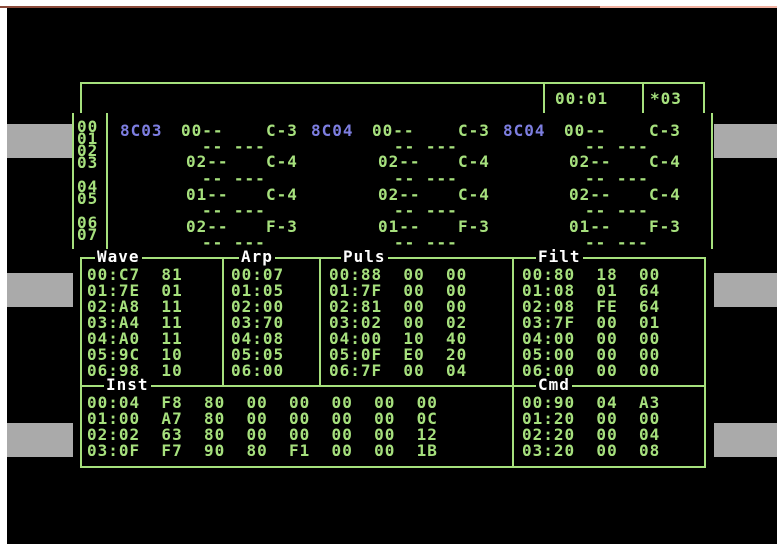  I want to click on puls-table-title: Puls, so click(364, 256).